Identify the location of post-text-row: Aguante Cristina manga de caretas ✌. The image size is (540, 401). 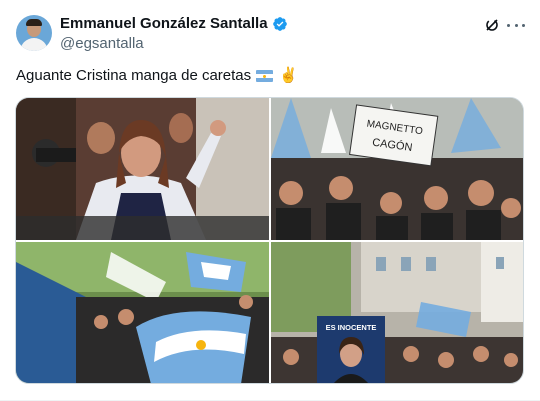
(157, 76).